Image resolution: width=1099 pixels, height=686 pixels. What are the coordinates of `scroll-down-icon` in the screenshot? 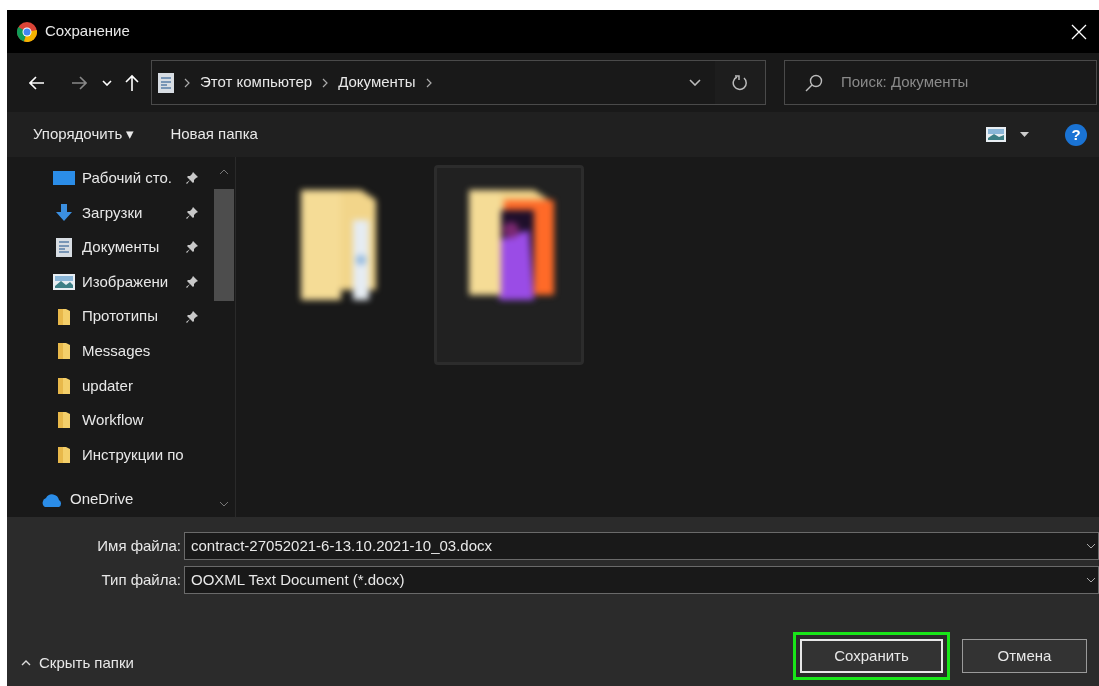 It's located at (224, 504).